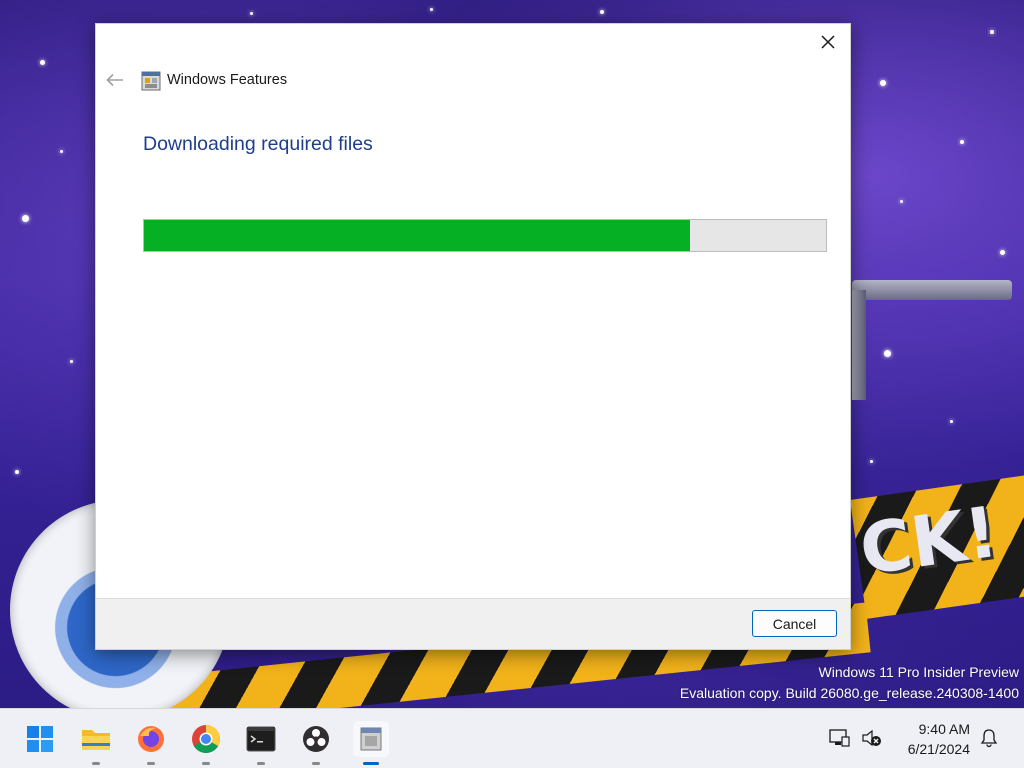  What do you see at coordinates (473, 623) in the screenshot?
I see `dialog-footer: Cancel` at bounding box center [473, 623].